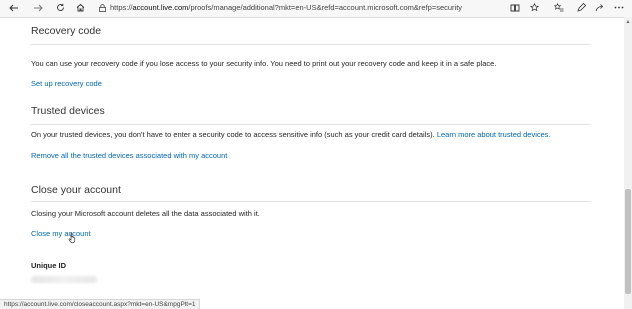  What do you see at coordinates (72, 238) in the screenshot?
I see `hand-cursor-icon` at bounding box center [72, 238].